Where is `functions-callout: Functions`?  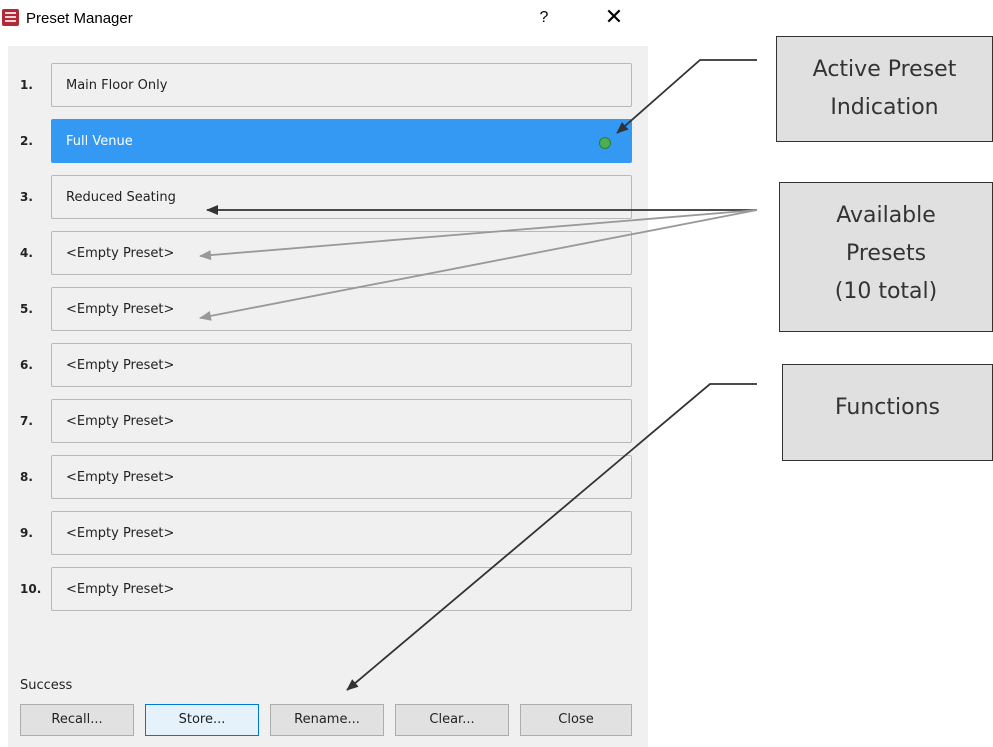
functions-callout: Functions is located at coordinates (887, 412).